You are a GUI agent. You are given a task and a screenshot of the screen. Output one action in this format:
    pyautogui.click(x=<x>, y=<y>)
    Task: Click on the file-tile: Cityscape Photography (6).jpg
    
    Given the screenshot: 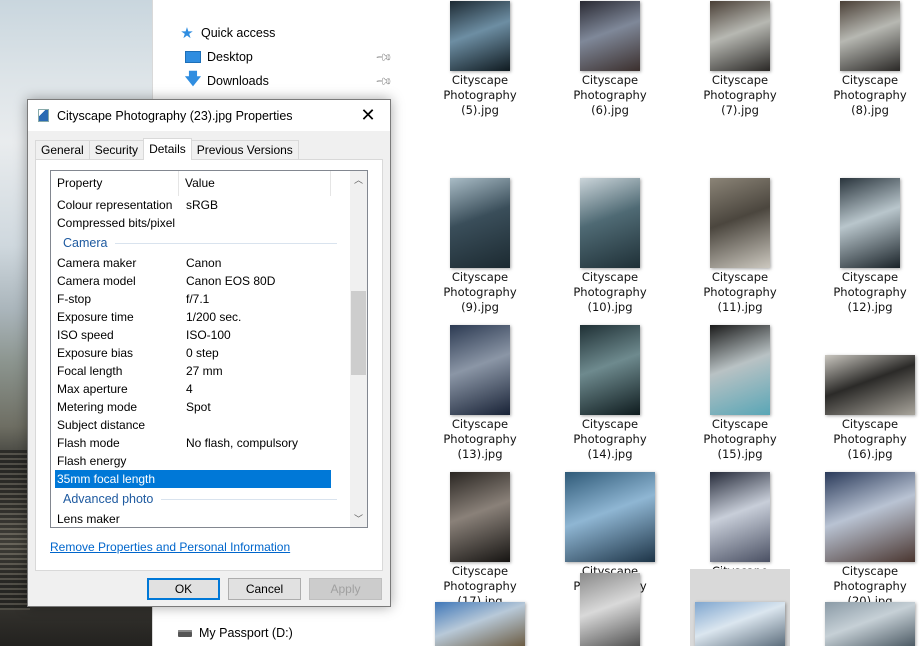 What is the action you would take?
    pyautogui.click(x=610, y=59)
    